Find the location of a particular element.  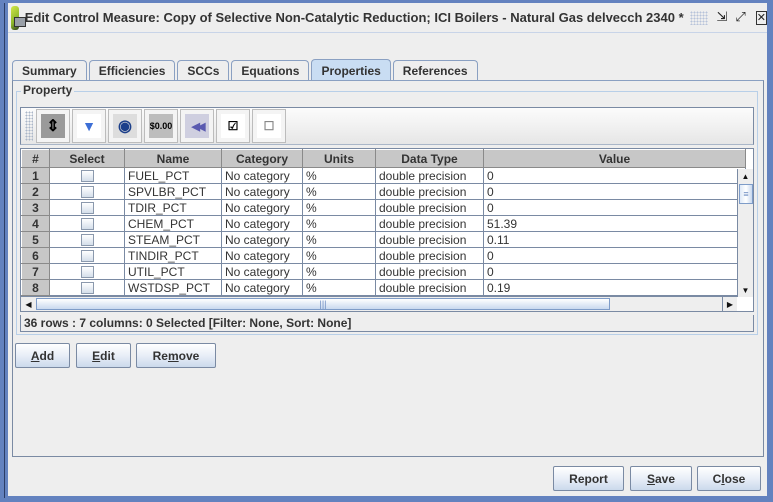

row-number: 3 is located at coordinates (35, 207).